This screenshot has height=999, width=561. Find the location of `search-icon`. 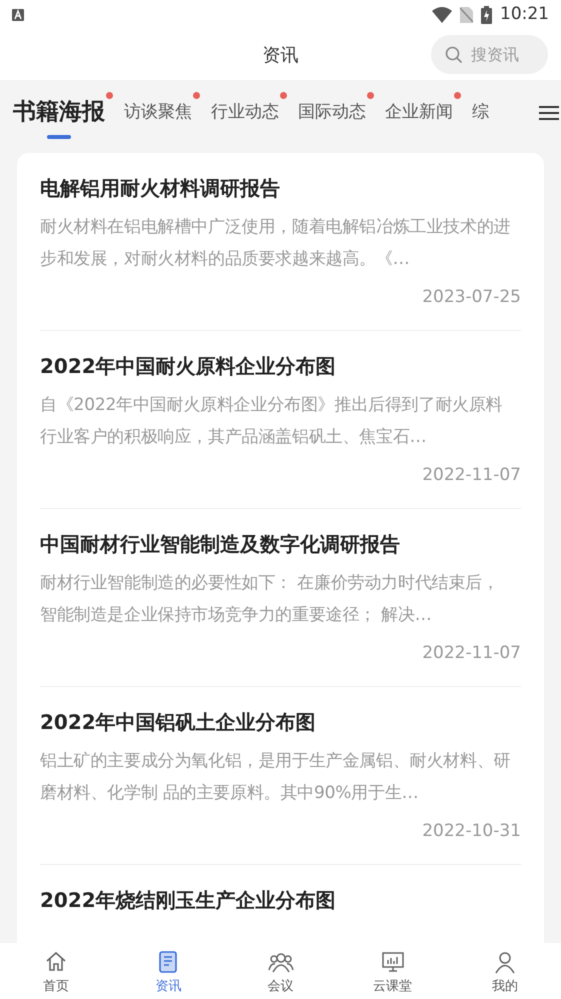

search-icon is located at coordinates (454, 55).